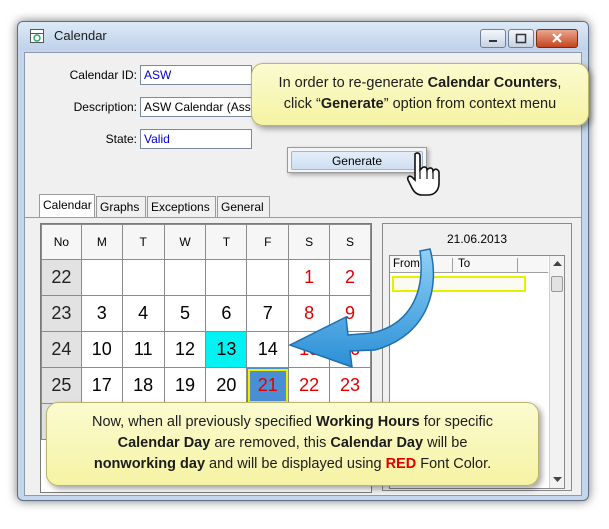 This screenshot has height=529, width=609. What do you see at coordinates (401, 464) in the screenshot?
I see `callout-red-text: RED` at bounding box center [401, 464].